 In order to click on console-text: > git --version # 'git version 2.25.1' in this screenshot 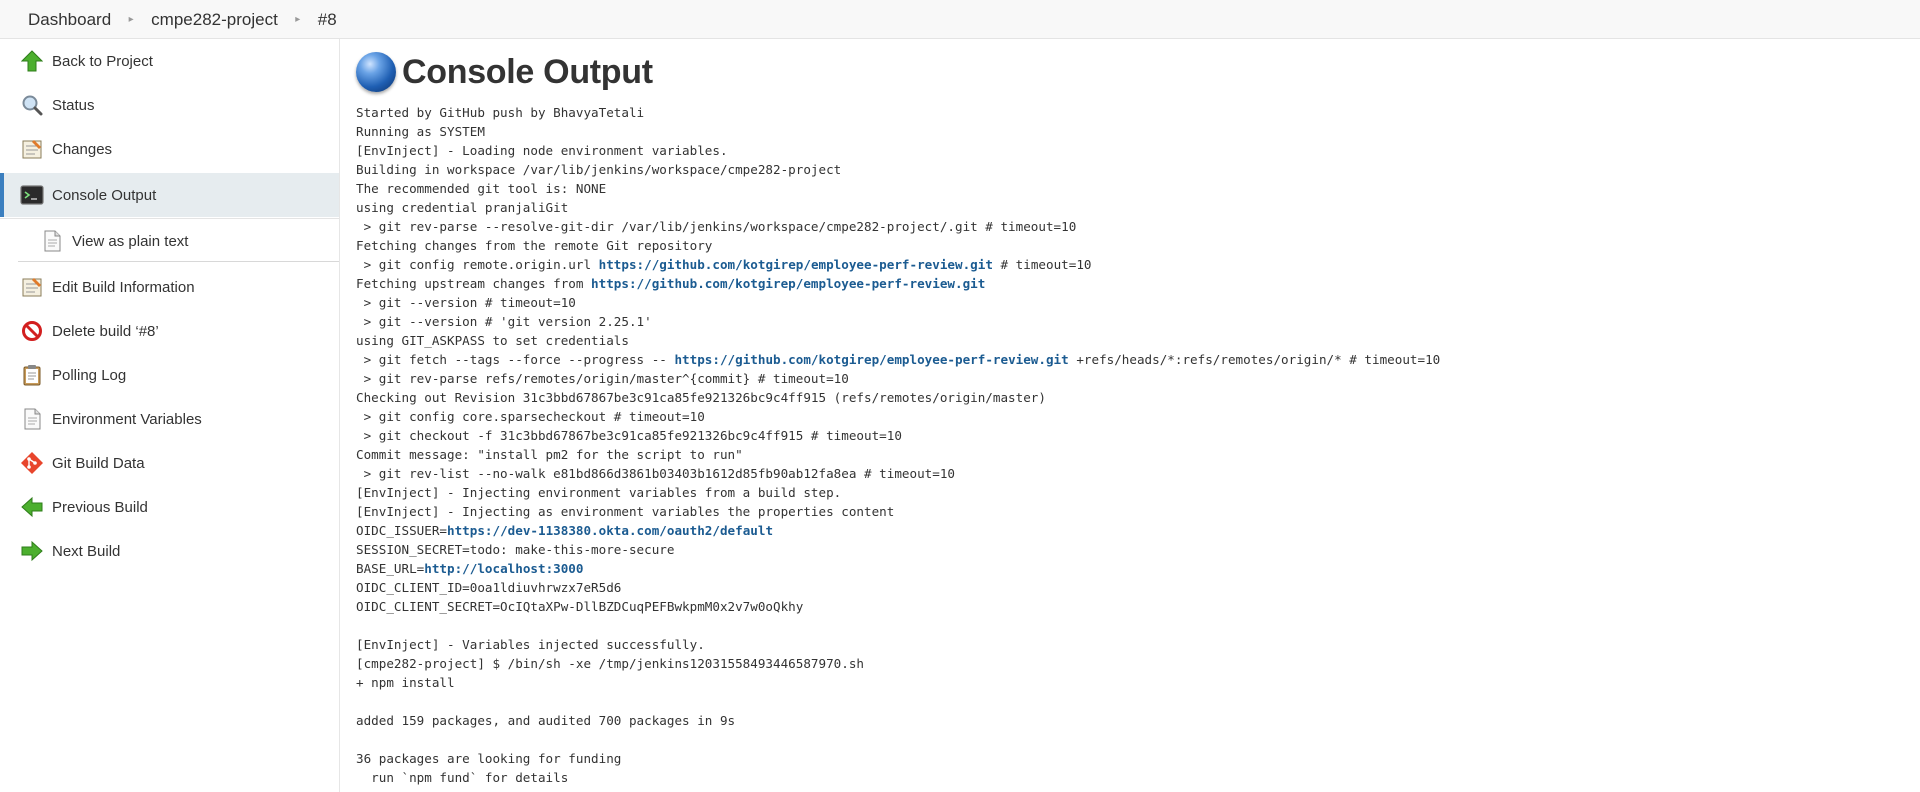, I will do `click(504, 321)`.